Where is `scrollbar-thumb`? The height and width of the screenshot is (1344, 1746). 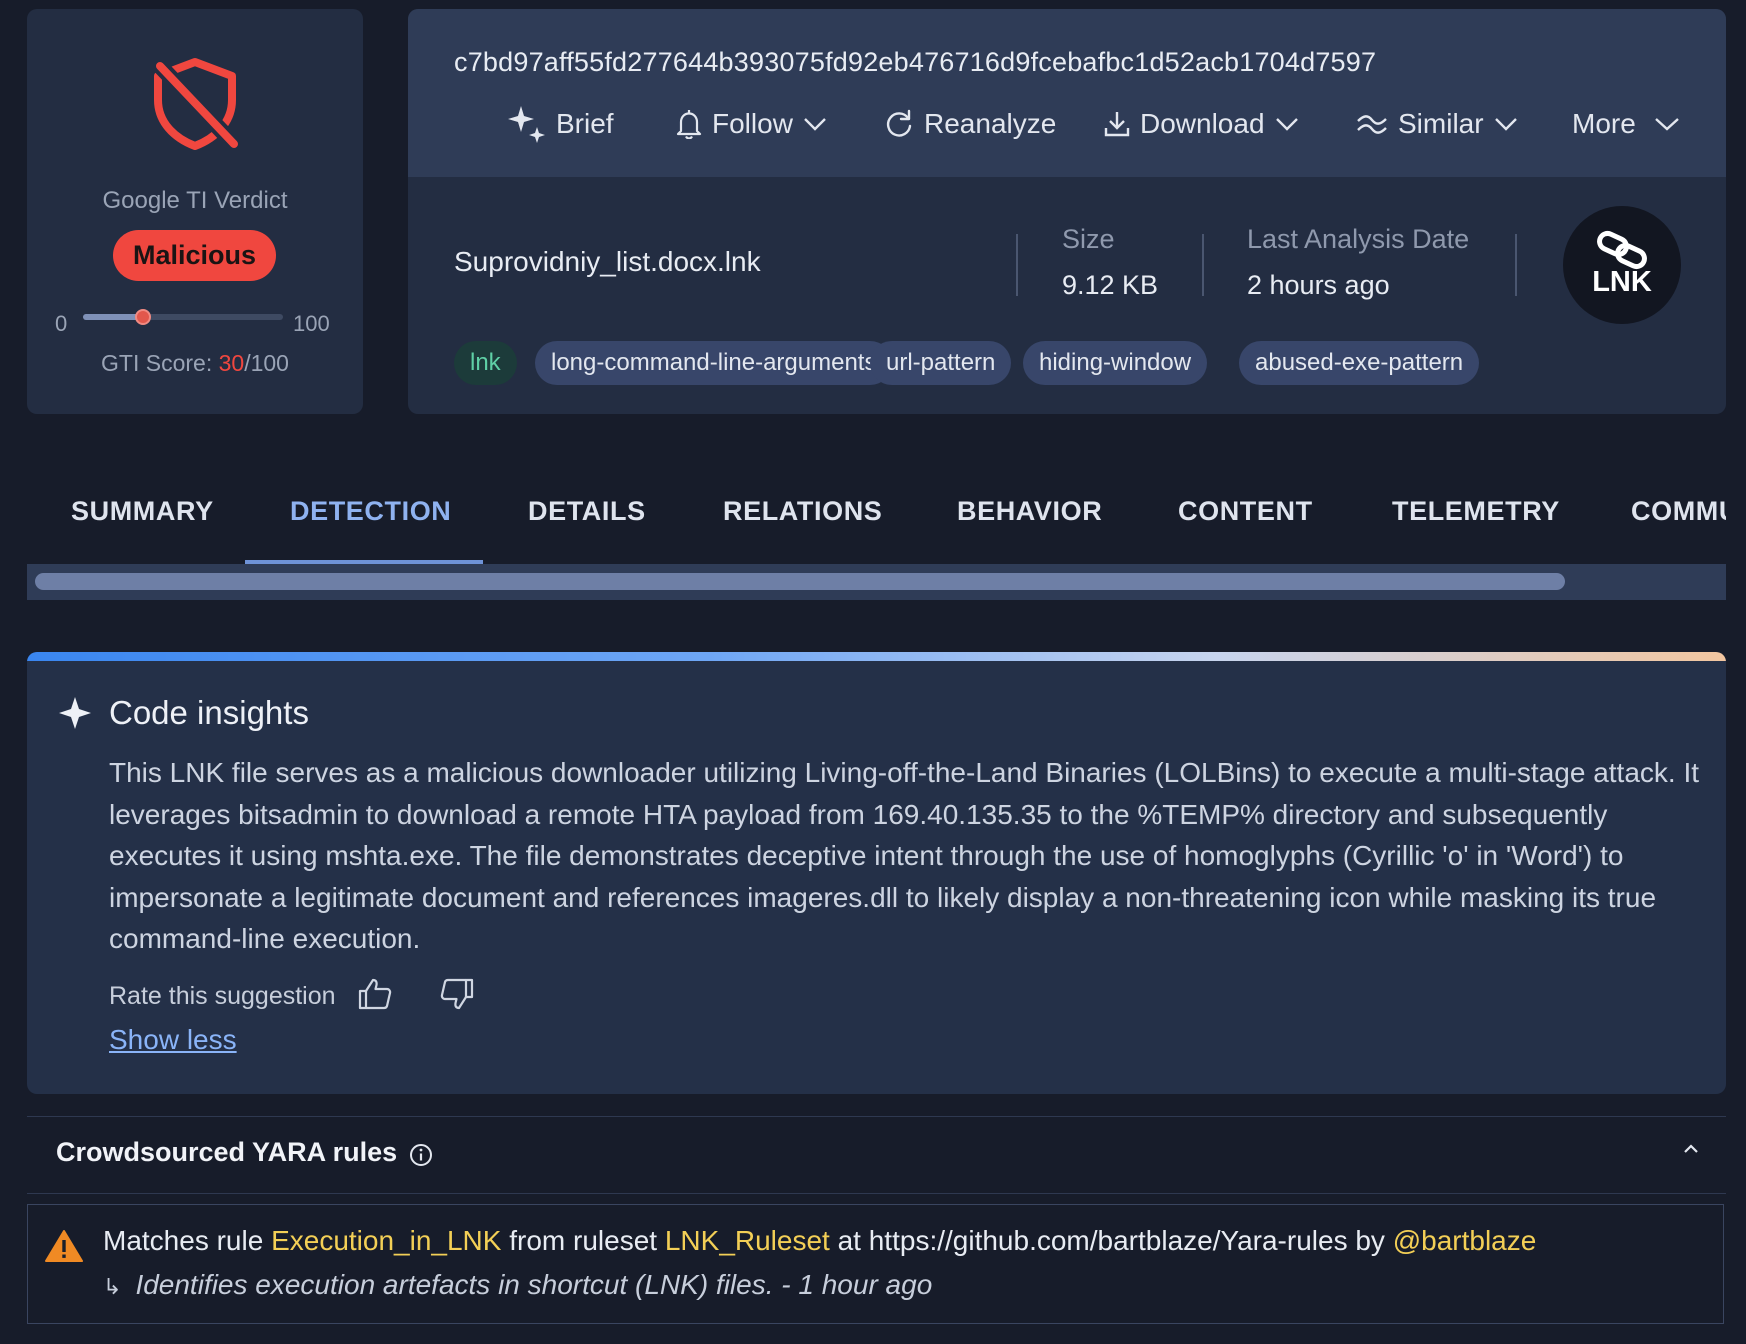 scrollbar-thumb is located at coordinates (800, 581).